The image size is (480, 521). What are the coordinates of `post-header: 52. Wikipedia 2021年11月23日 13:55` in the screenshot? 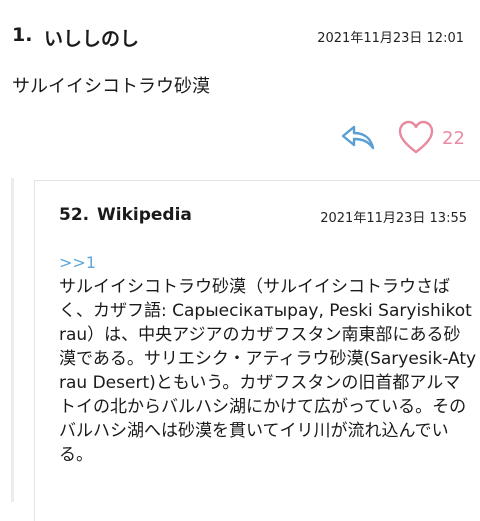 It's located at (263, 217).